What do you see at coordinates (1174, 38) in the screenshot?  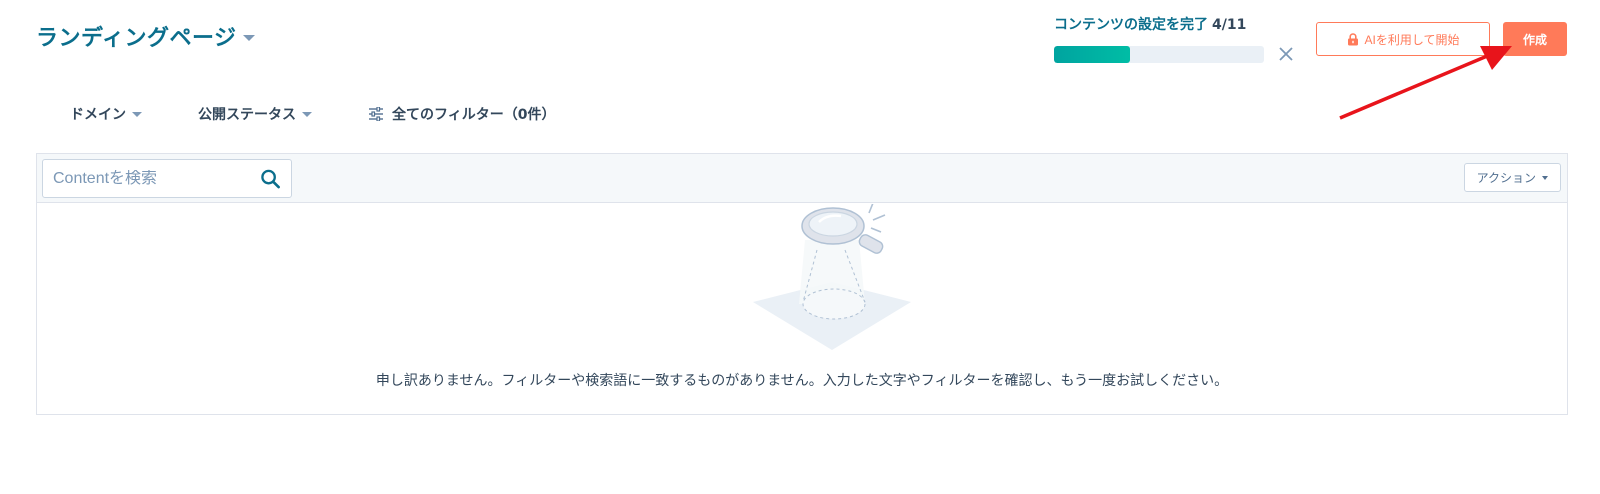 I see `setup-progress: コンテンツの設定を完了 4/11` at bounding box center [1174, 38].